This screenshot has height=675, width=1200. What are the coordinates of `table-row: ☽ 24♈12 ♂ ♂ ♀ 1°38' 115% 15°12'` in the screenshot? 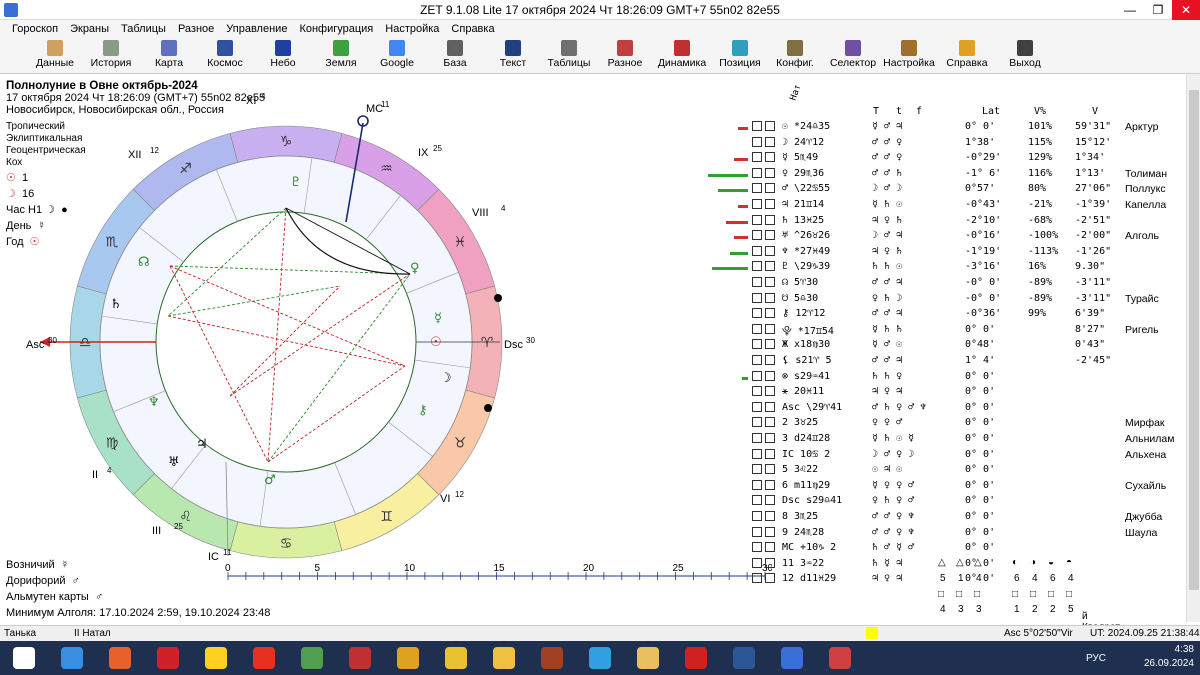 It's located at (945, 144).